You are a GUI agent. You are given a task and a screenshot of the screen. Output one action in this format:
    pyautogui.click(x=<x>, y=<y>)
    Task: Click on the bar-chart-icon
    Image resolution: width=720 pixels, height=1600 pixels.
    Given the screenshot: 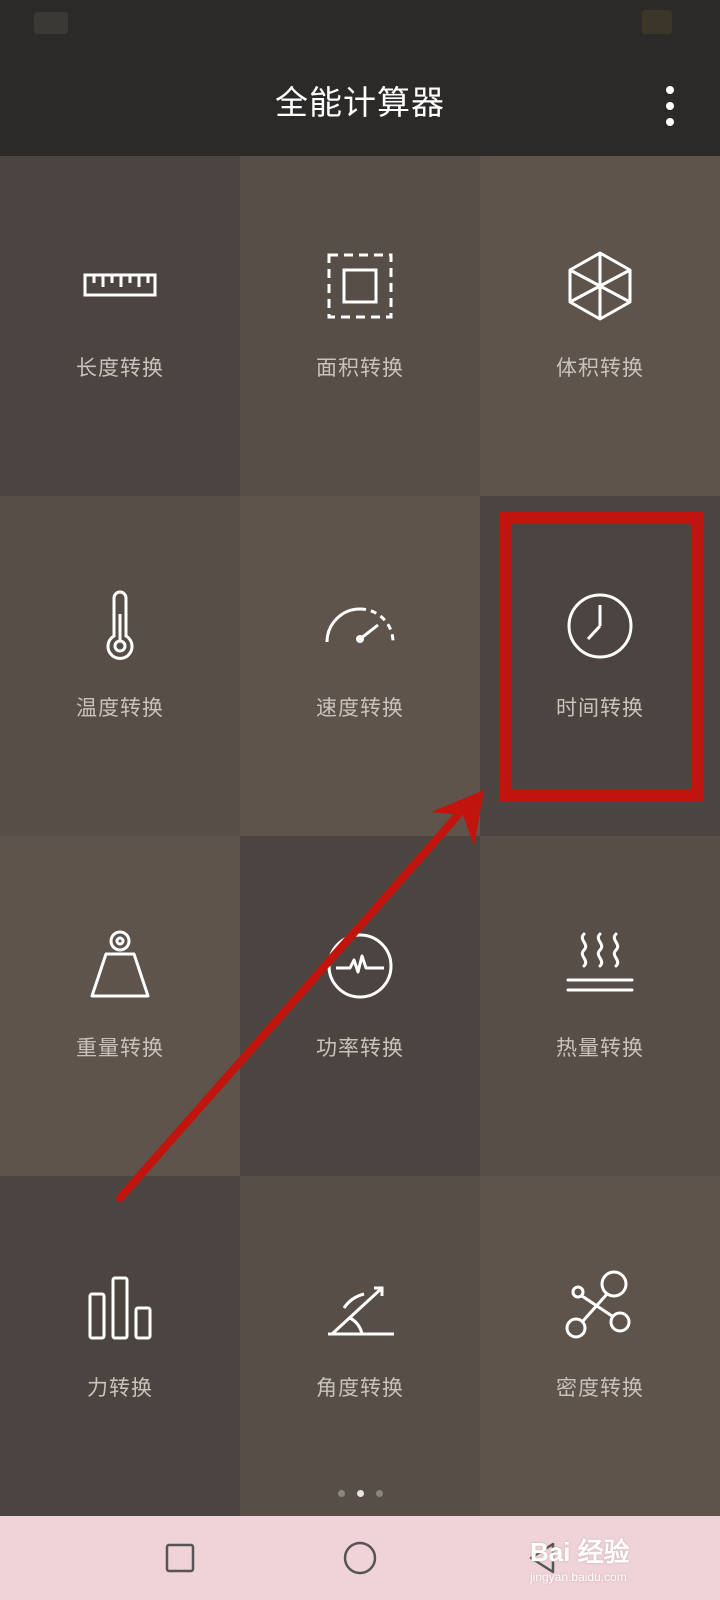 What is the action you would take?
    pyautogui.click(x=120, y=1306)
    